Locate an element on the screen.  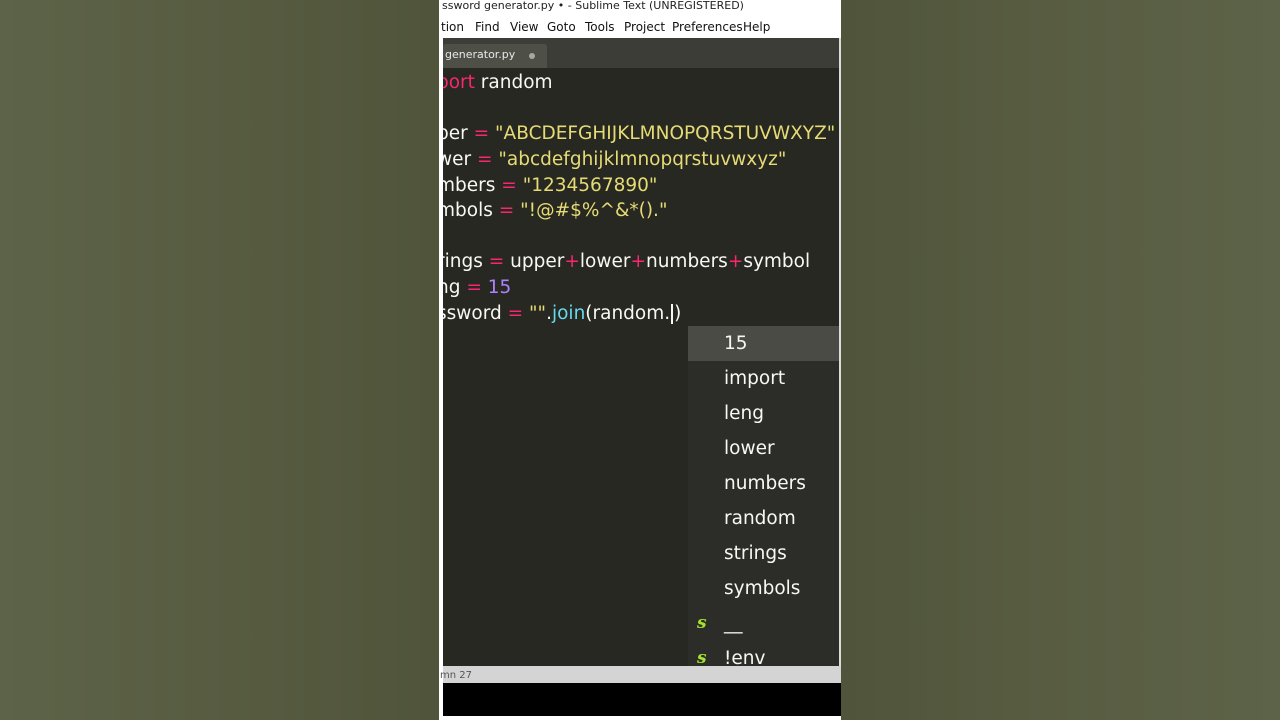
text-cursor is located at coordinates (672, 314).